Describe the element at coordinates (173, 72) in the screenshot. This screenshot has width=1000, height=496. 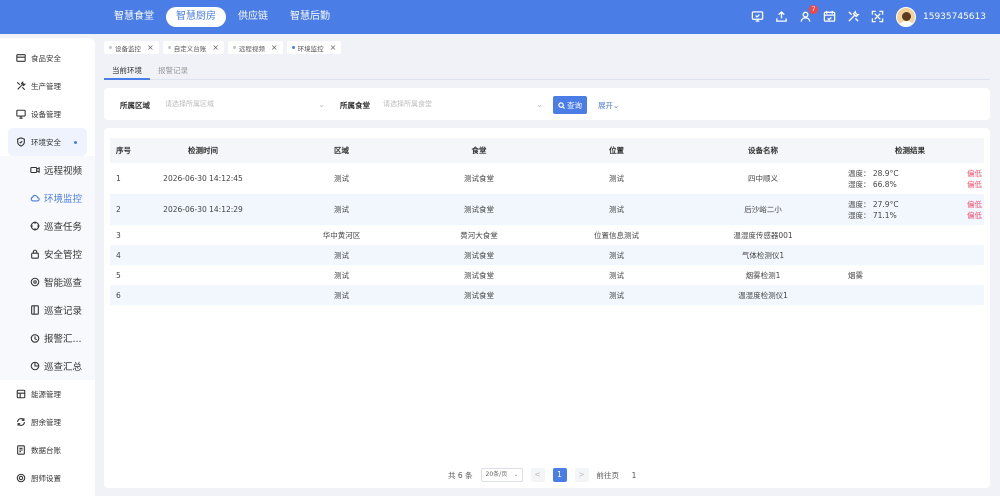
I see `tab-alarm-records: 报警记录` at that location.